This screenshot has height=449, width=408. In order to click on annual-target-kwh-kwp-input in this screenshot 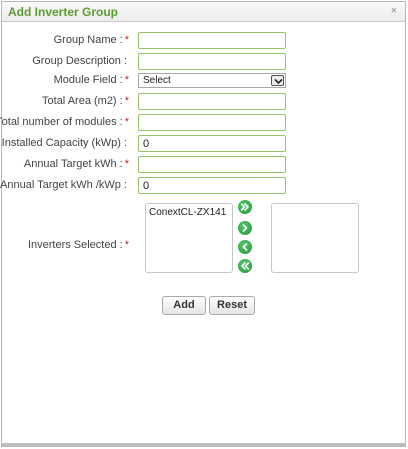, I will do `click(212, 185)`.